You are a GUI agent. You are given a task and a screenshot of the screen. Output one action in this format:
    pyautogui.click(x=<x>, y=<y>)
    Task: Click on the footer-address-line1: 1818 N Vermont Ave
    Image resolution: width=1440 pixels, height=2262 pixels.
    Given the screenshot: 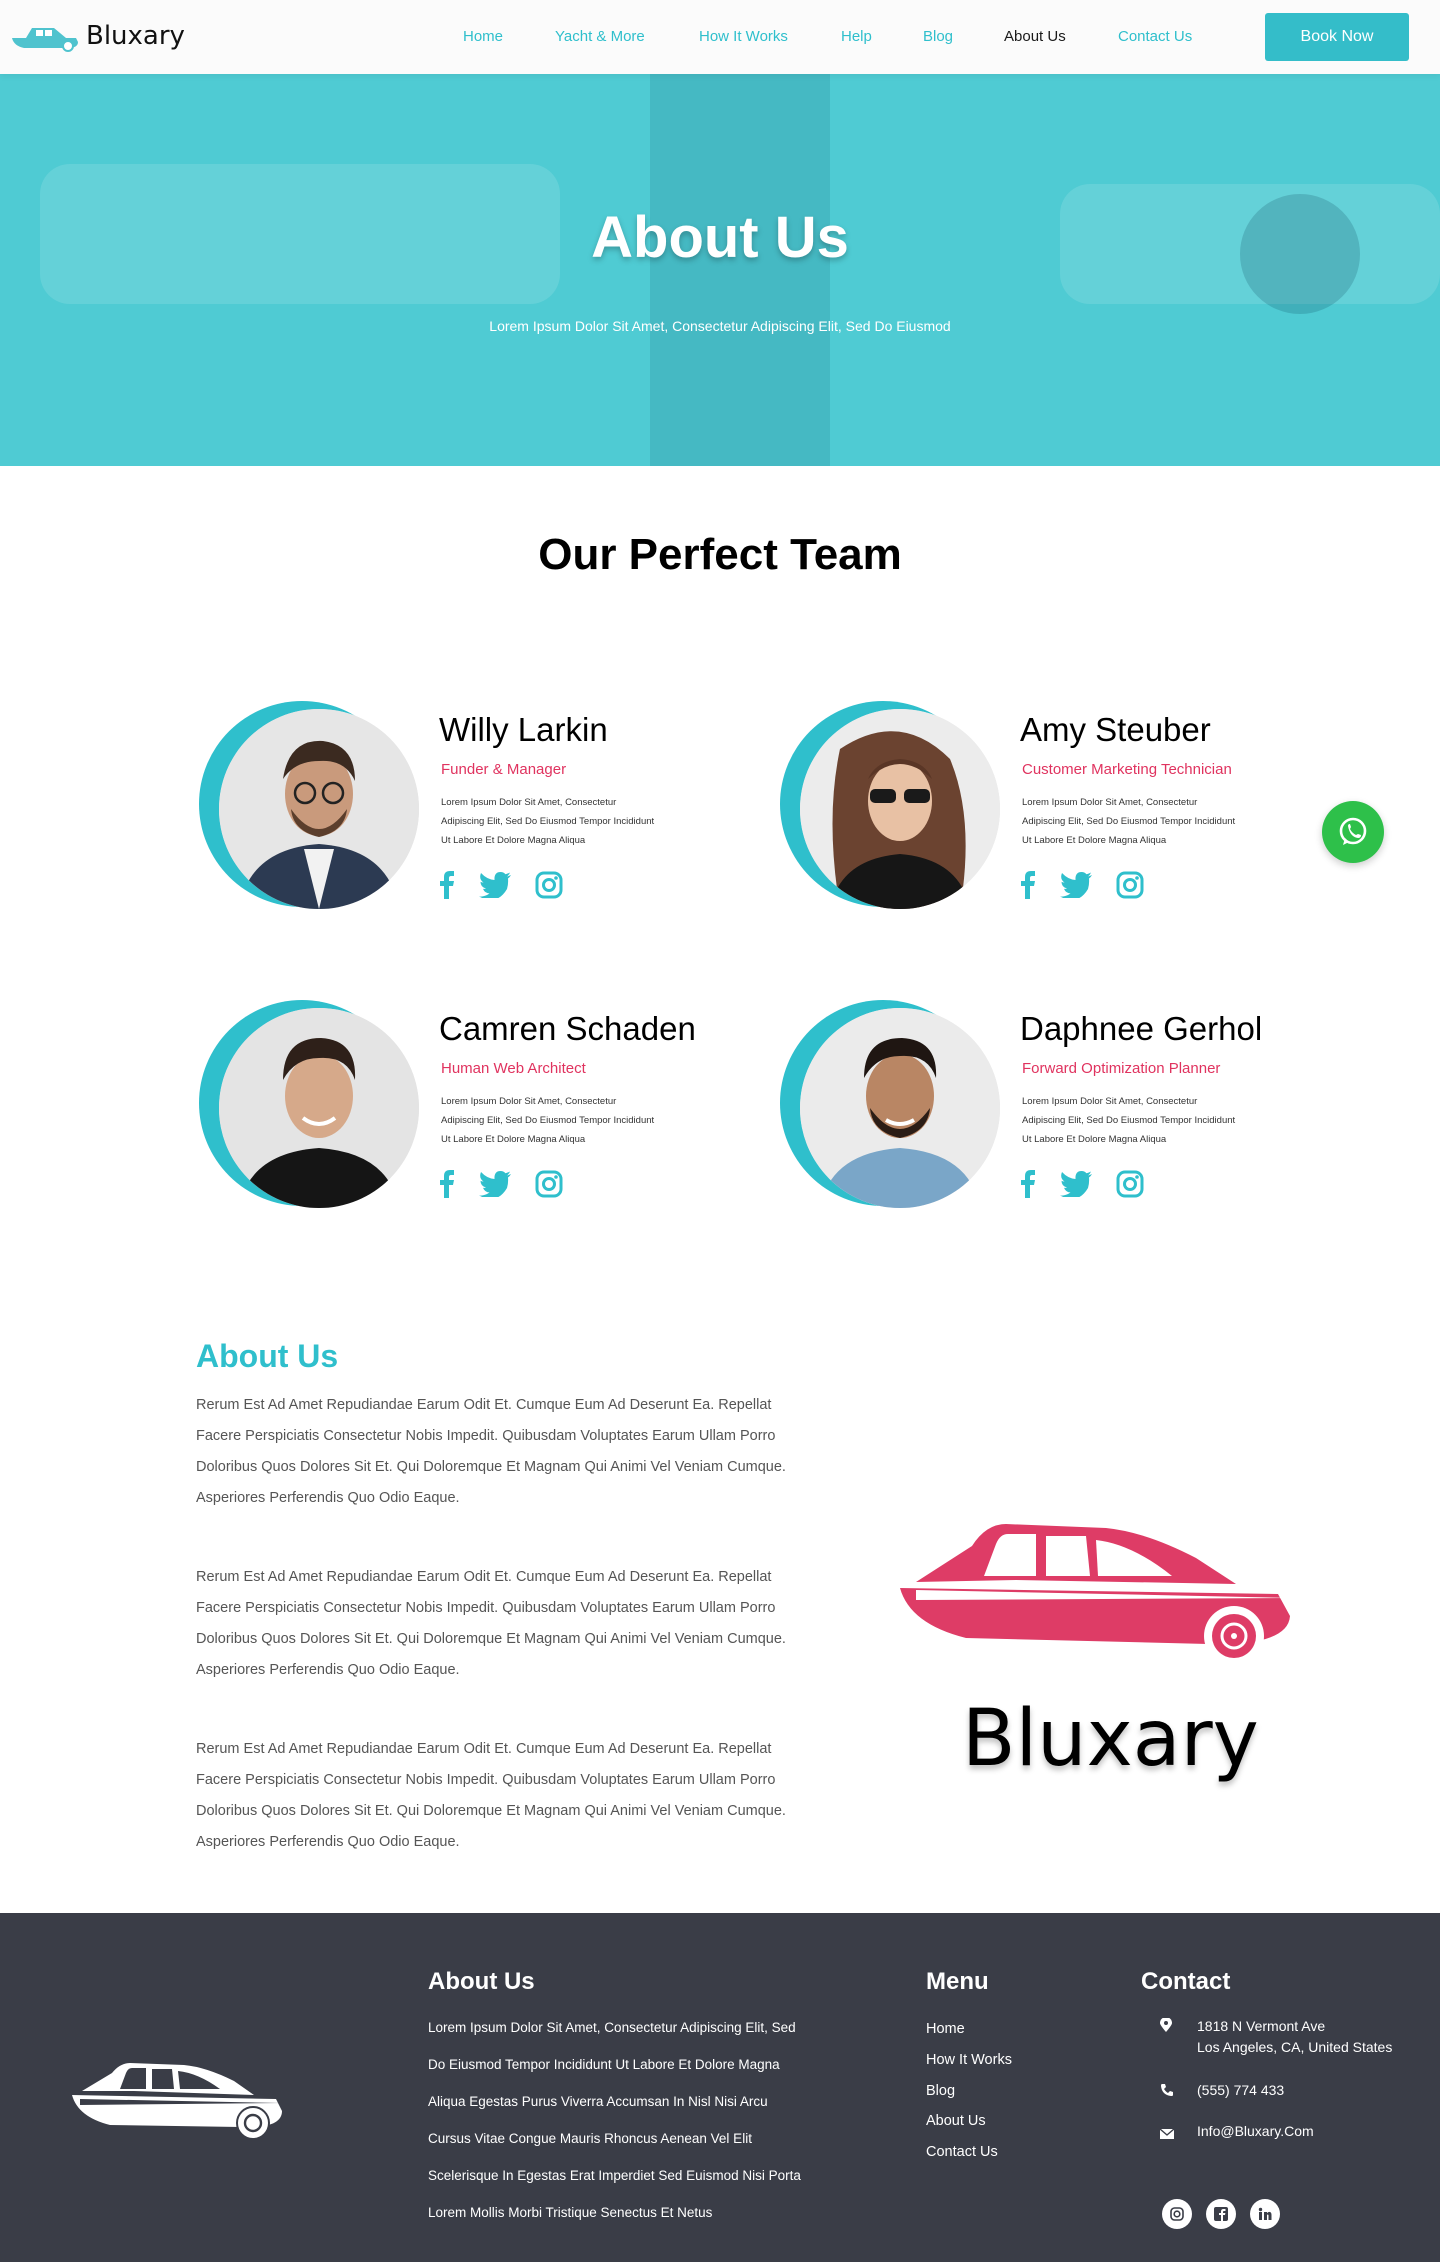 What is the action you would take?
    pyautogui.click(x=1261, y=2026)
    